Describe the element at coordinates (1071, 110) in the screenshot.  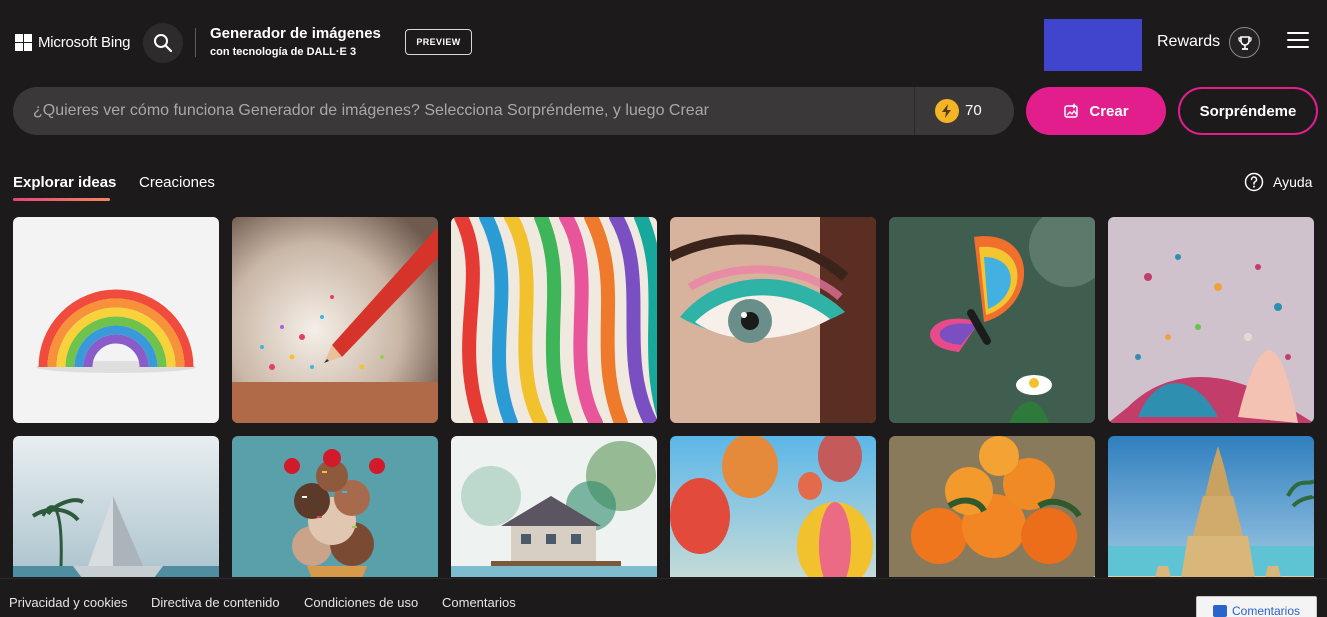
I see `image-create-icon` at that location.